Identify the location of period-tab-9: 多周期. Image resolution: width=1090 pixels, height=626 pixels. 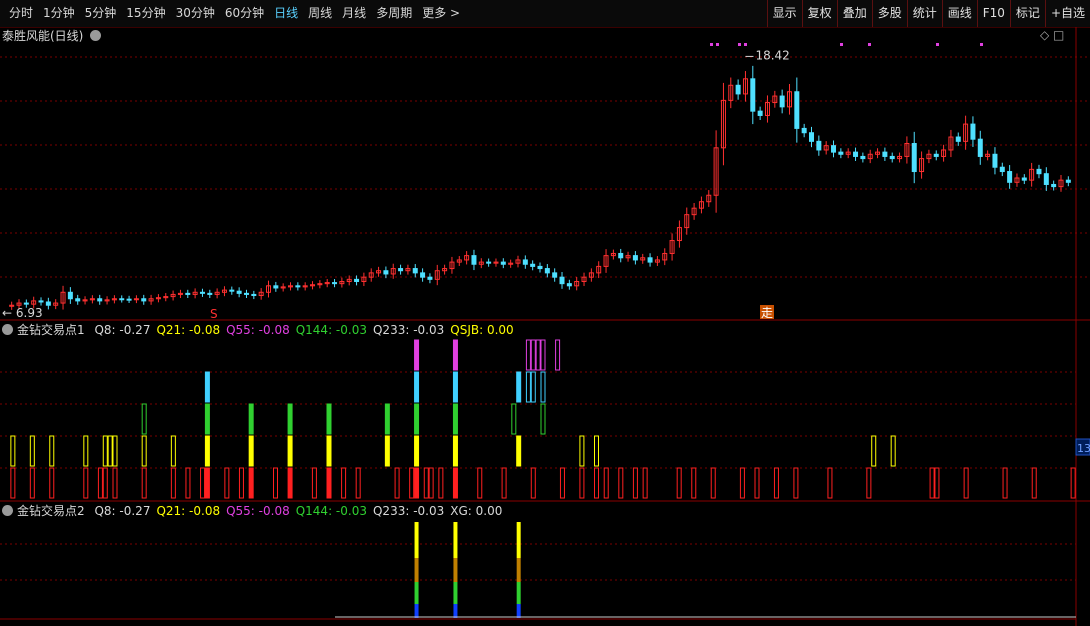
(394, 13).